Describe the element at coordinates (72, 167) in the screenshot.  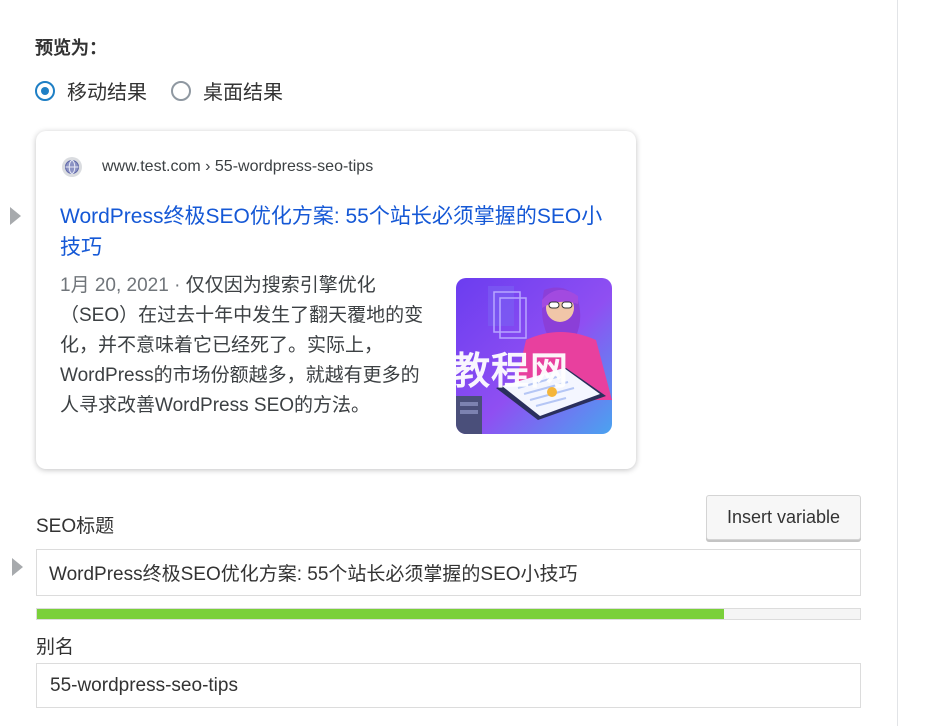
I see `globe-icon` at that location.